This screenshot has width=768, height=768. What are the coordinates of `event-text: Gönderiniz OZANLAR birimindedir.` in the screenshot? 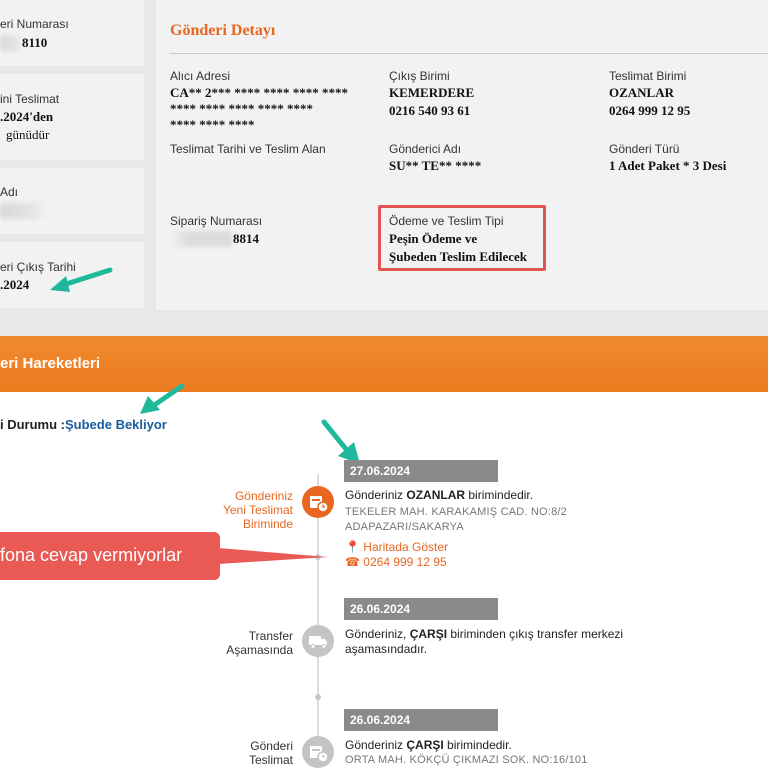 It's located at (439, 495).